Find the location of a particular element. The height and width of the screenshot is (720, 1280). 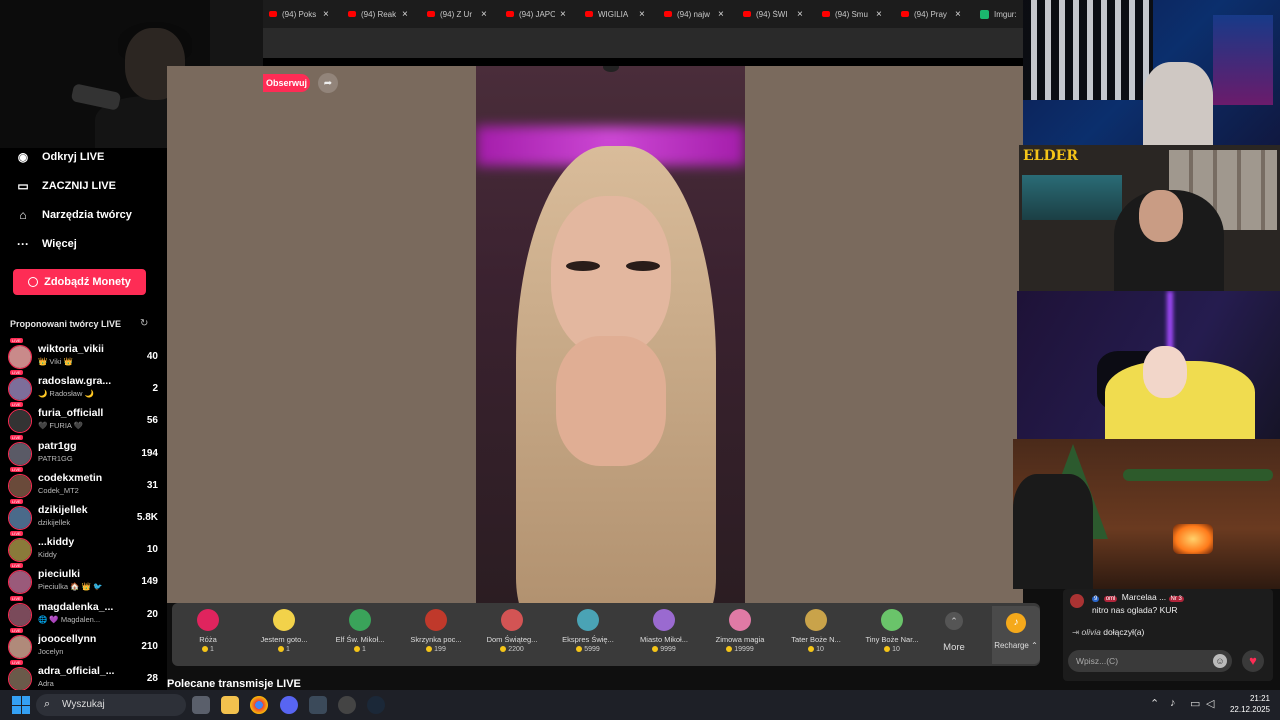

browser-tab: (94) Pray × is located at coordinates (934, 14).